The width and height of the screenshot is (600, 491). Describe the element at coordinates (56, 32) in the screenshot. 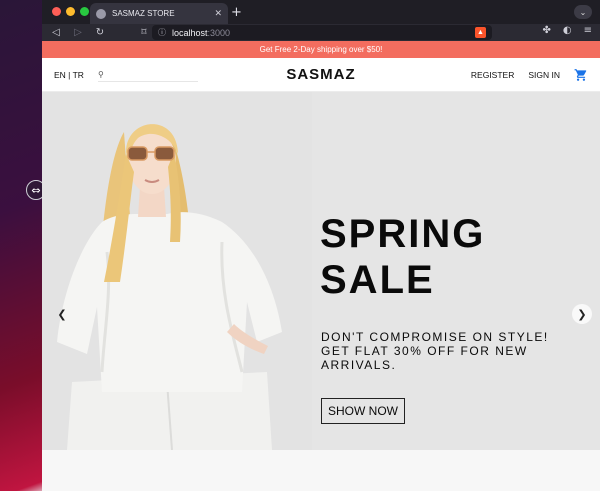

I see `back-button: ◁` at that location.